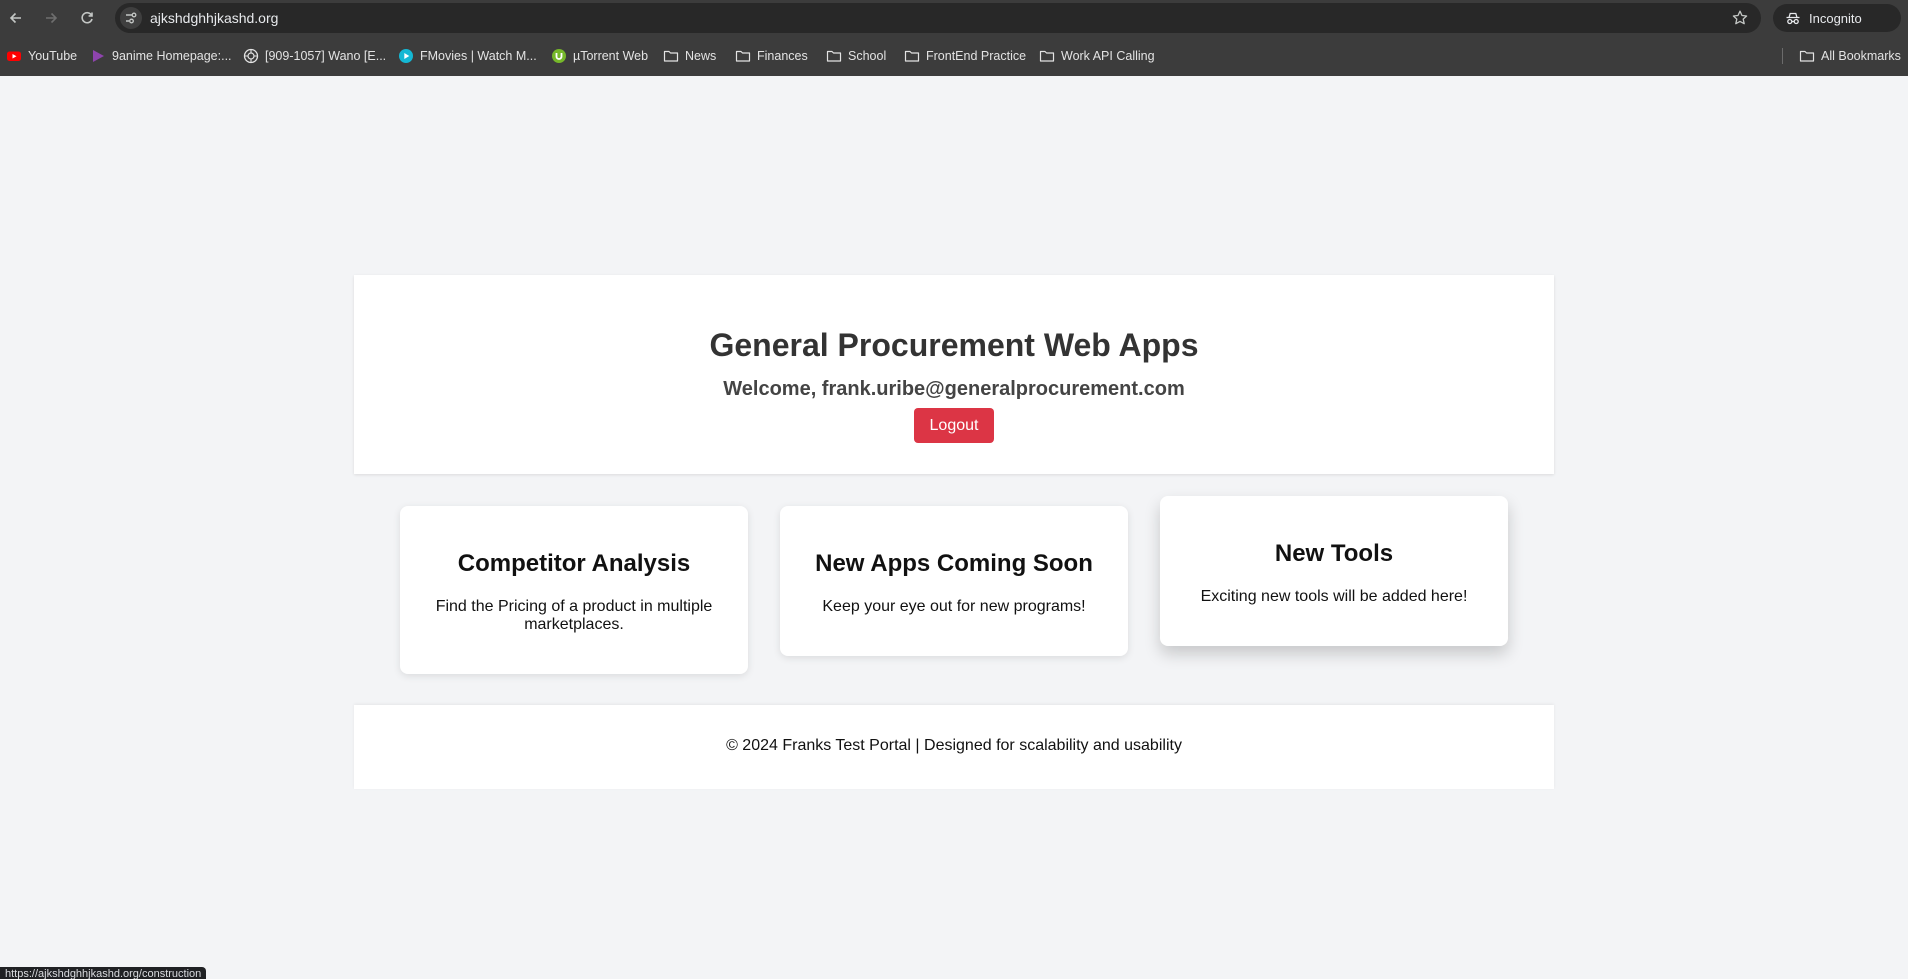  Describe the element at coordinates (98, 56) in the screenshot. I see `play-triangle-icon` at that location.